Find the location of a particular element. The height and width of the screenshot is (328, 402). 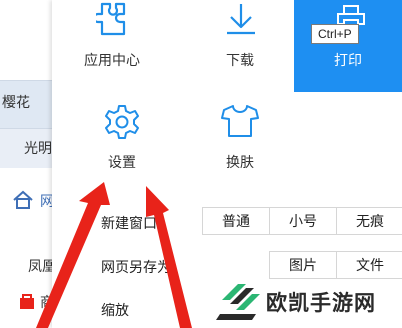

watermark-logo is located at coordinates (239, 303).